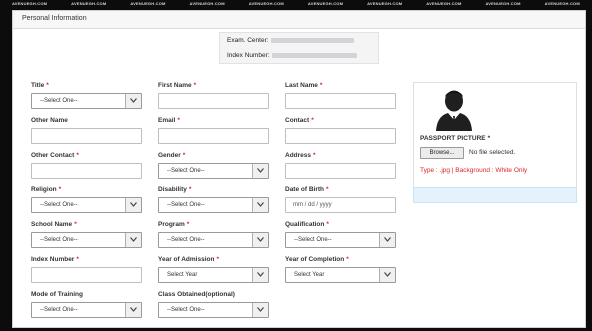 This screenshot has height=331, width=592. What do you see at coordinates (54, 18) in the screenshot?
I see `panel-title: Personal Information` at bounding box center [54, 18].